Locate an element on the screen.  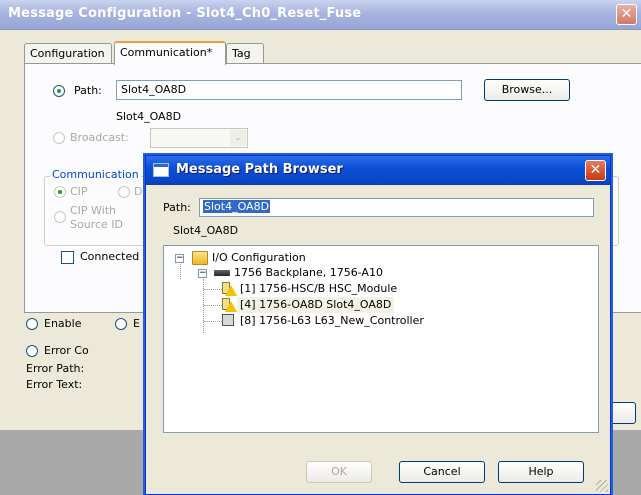
connected-checkbox is located at coordinates (67, 257).